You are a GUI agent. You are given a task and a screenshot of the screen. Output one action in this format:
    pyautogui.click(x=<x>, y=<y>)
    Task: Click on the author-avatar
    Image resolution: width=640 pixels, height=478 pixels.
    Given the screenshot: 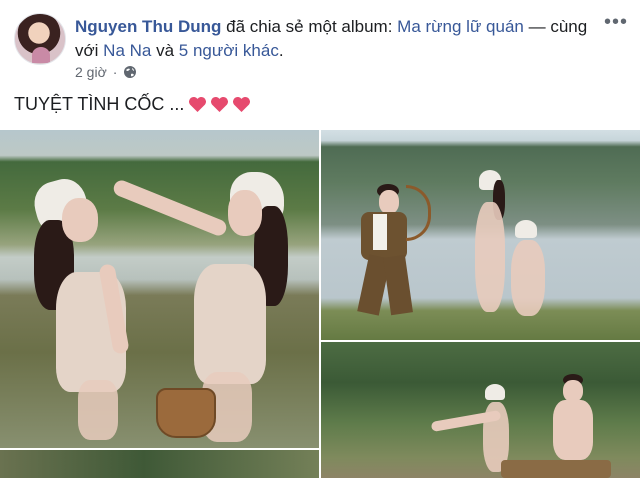 What is the action you would take?
    pyautogui.click(x=40, y=39)
    